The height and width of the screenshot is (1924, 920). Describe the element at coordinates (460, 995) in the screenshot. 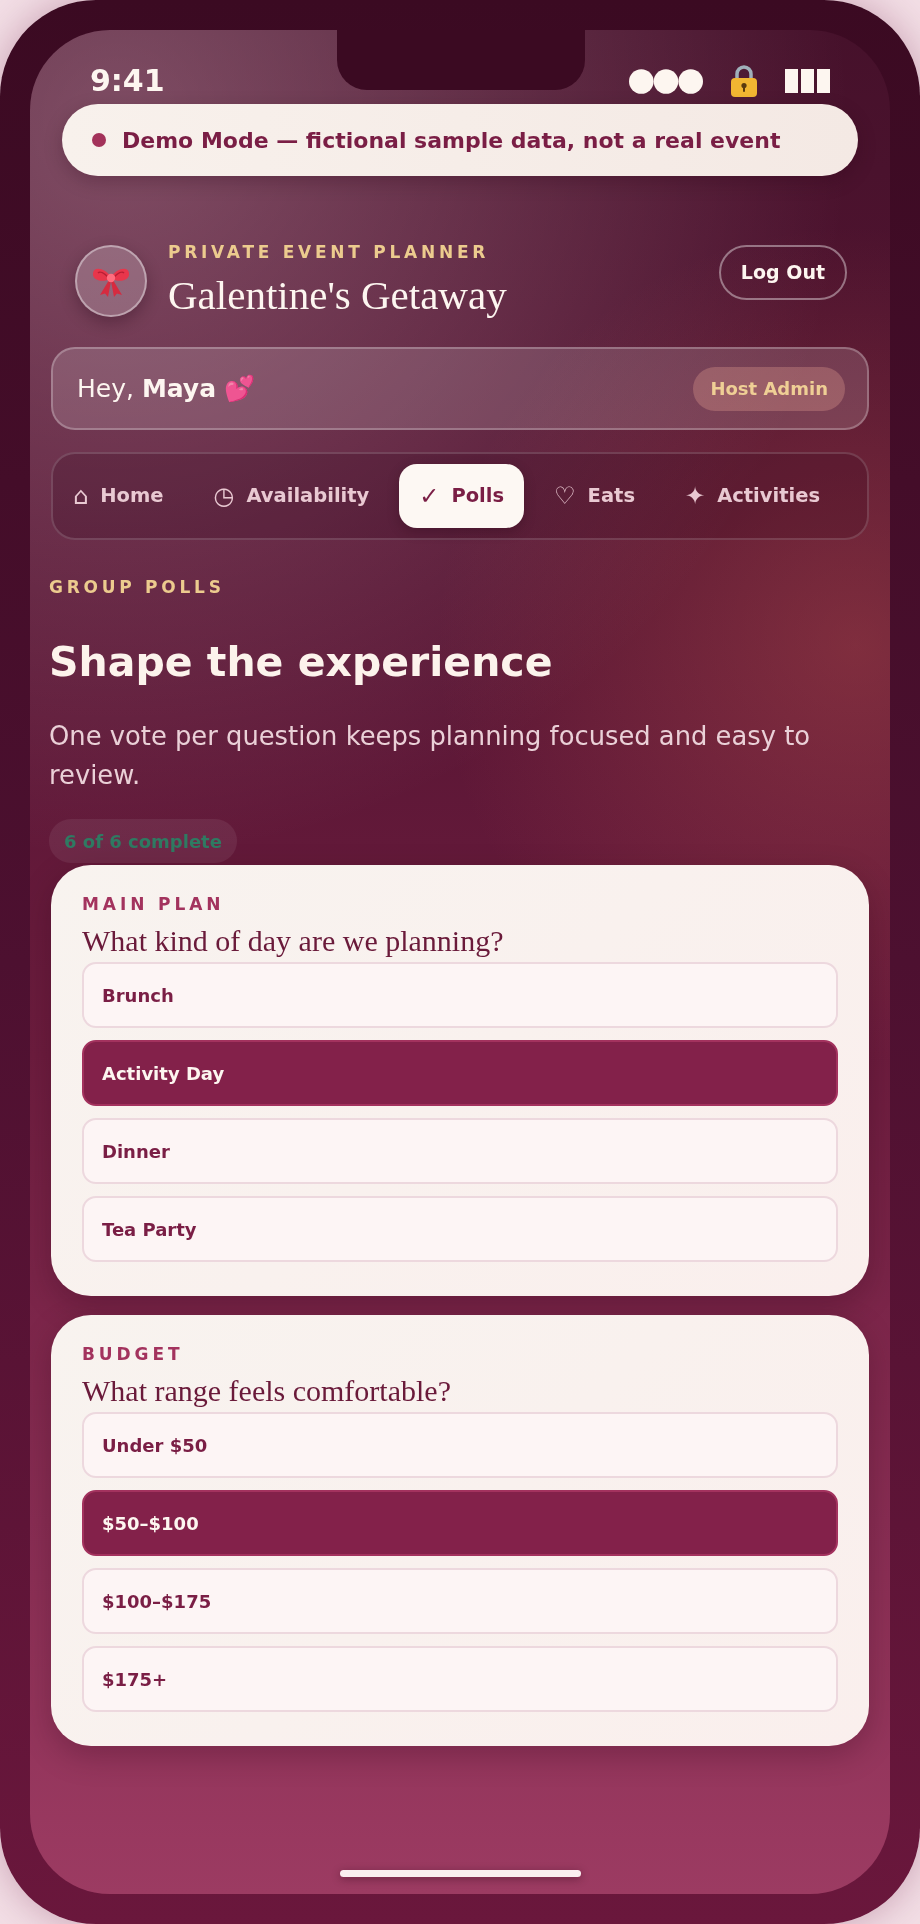

I see `poll-option: Brunch` at that location.